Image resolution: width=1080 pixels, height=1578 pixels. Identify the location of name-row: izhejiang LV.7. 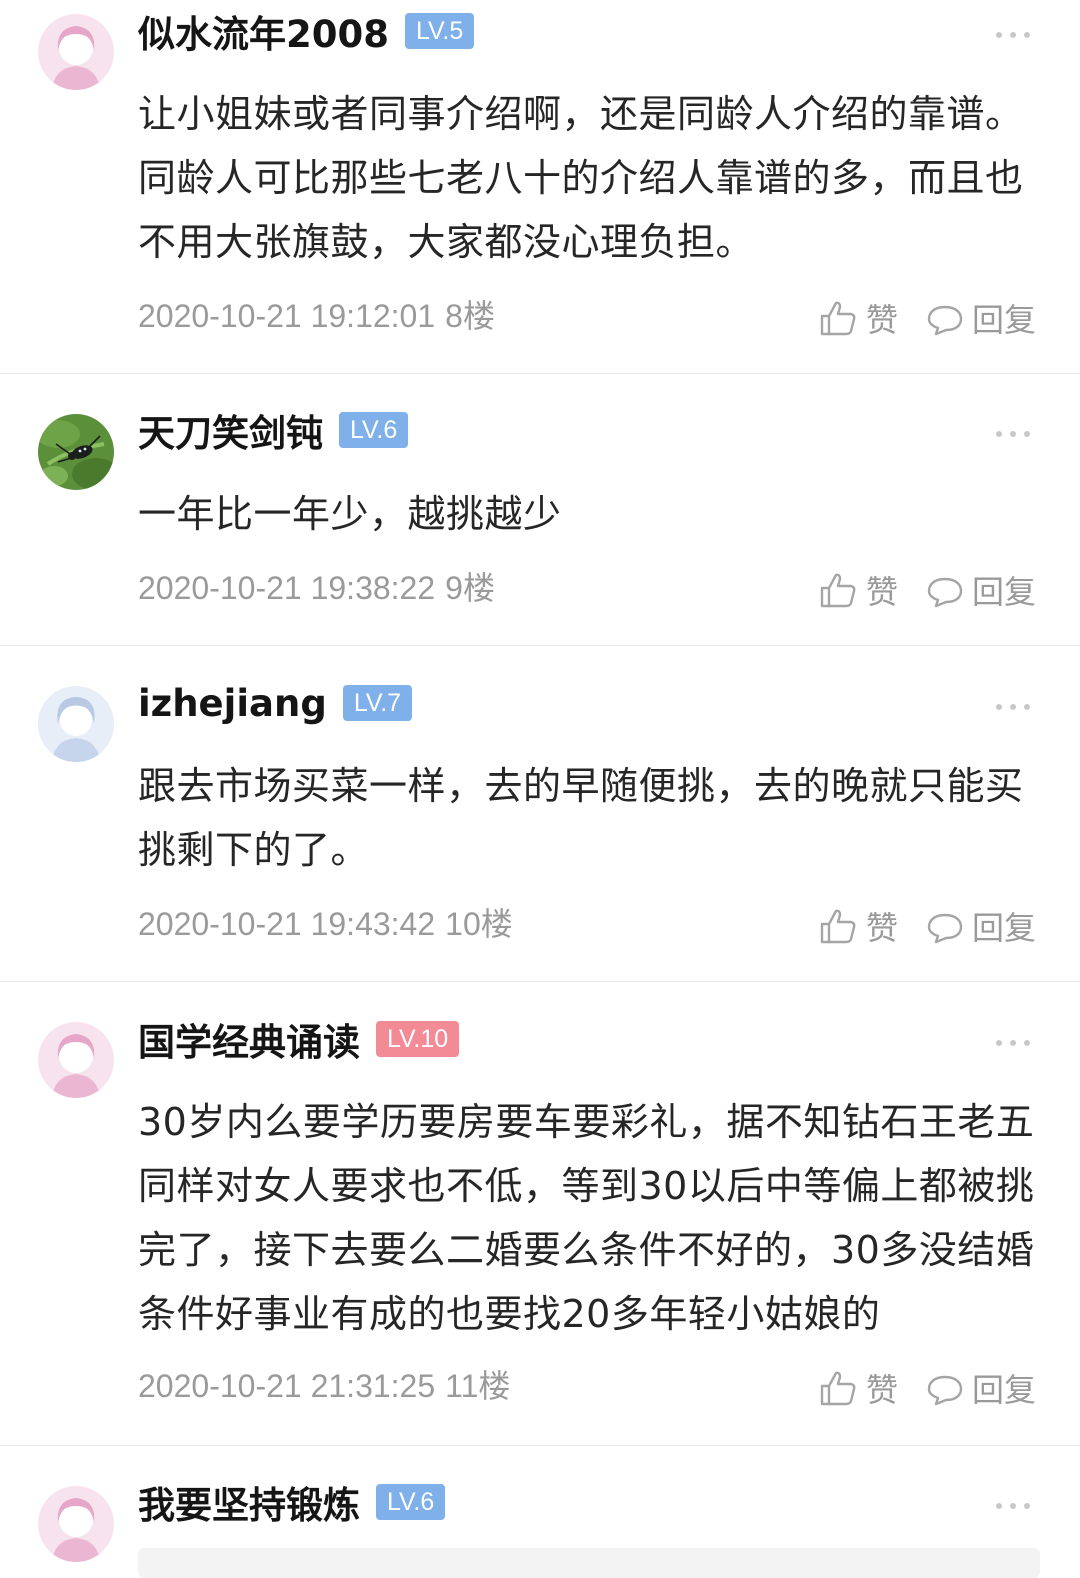
(275, 703).